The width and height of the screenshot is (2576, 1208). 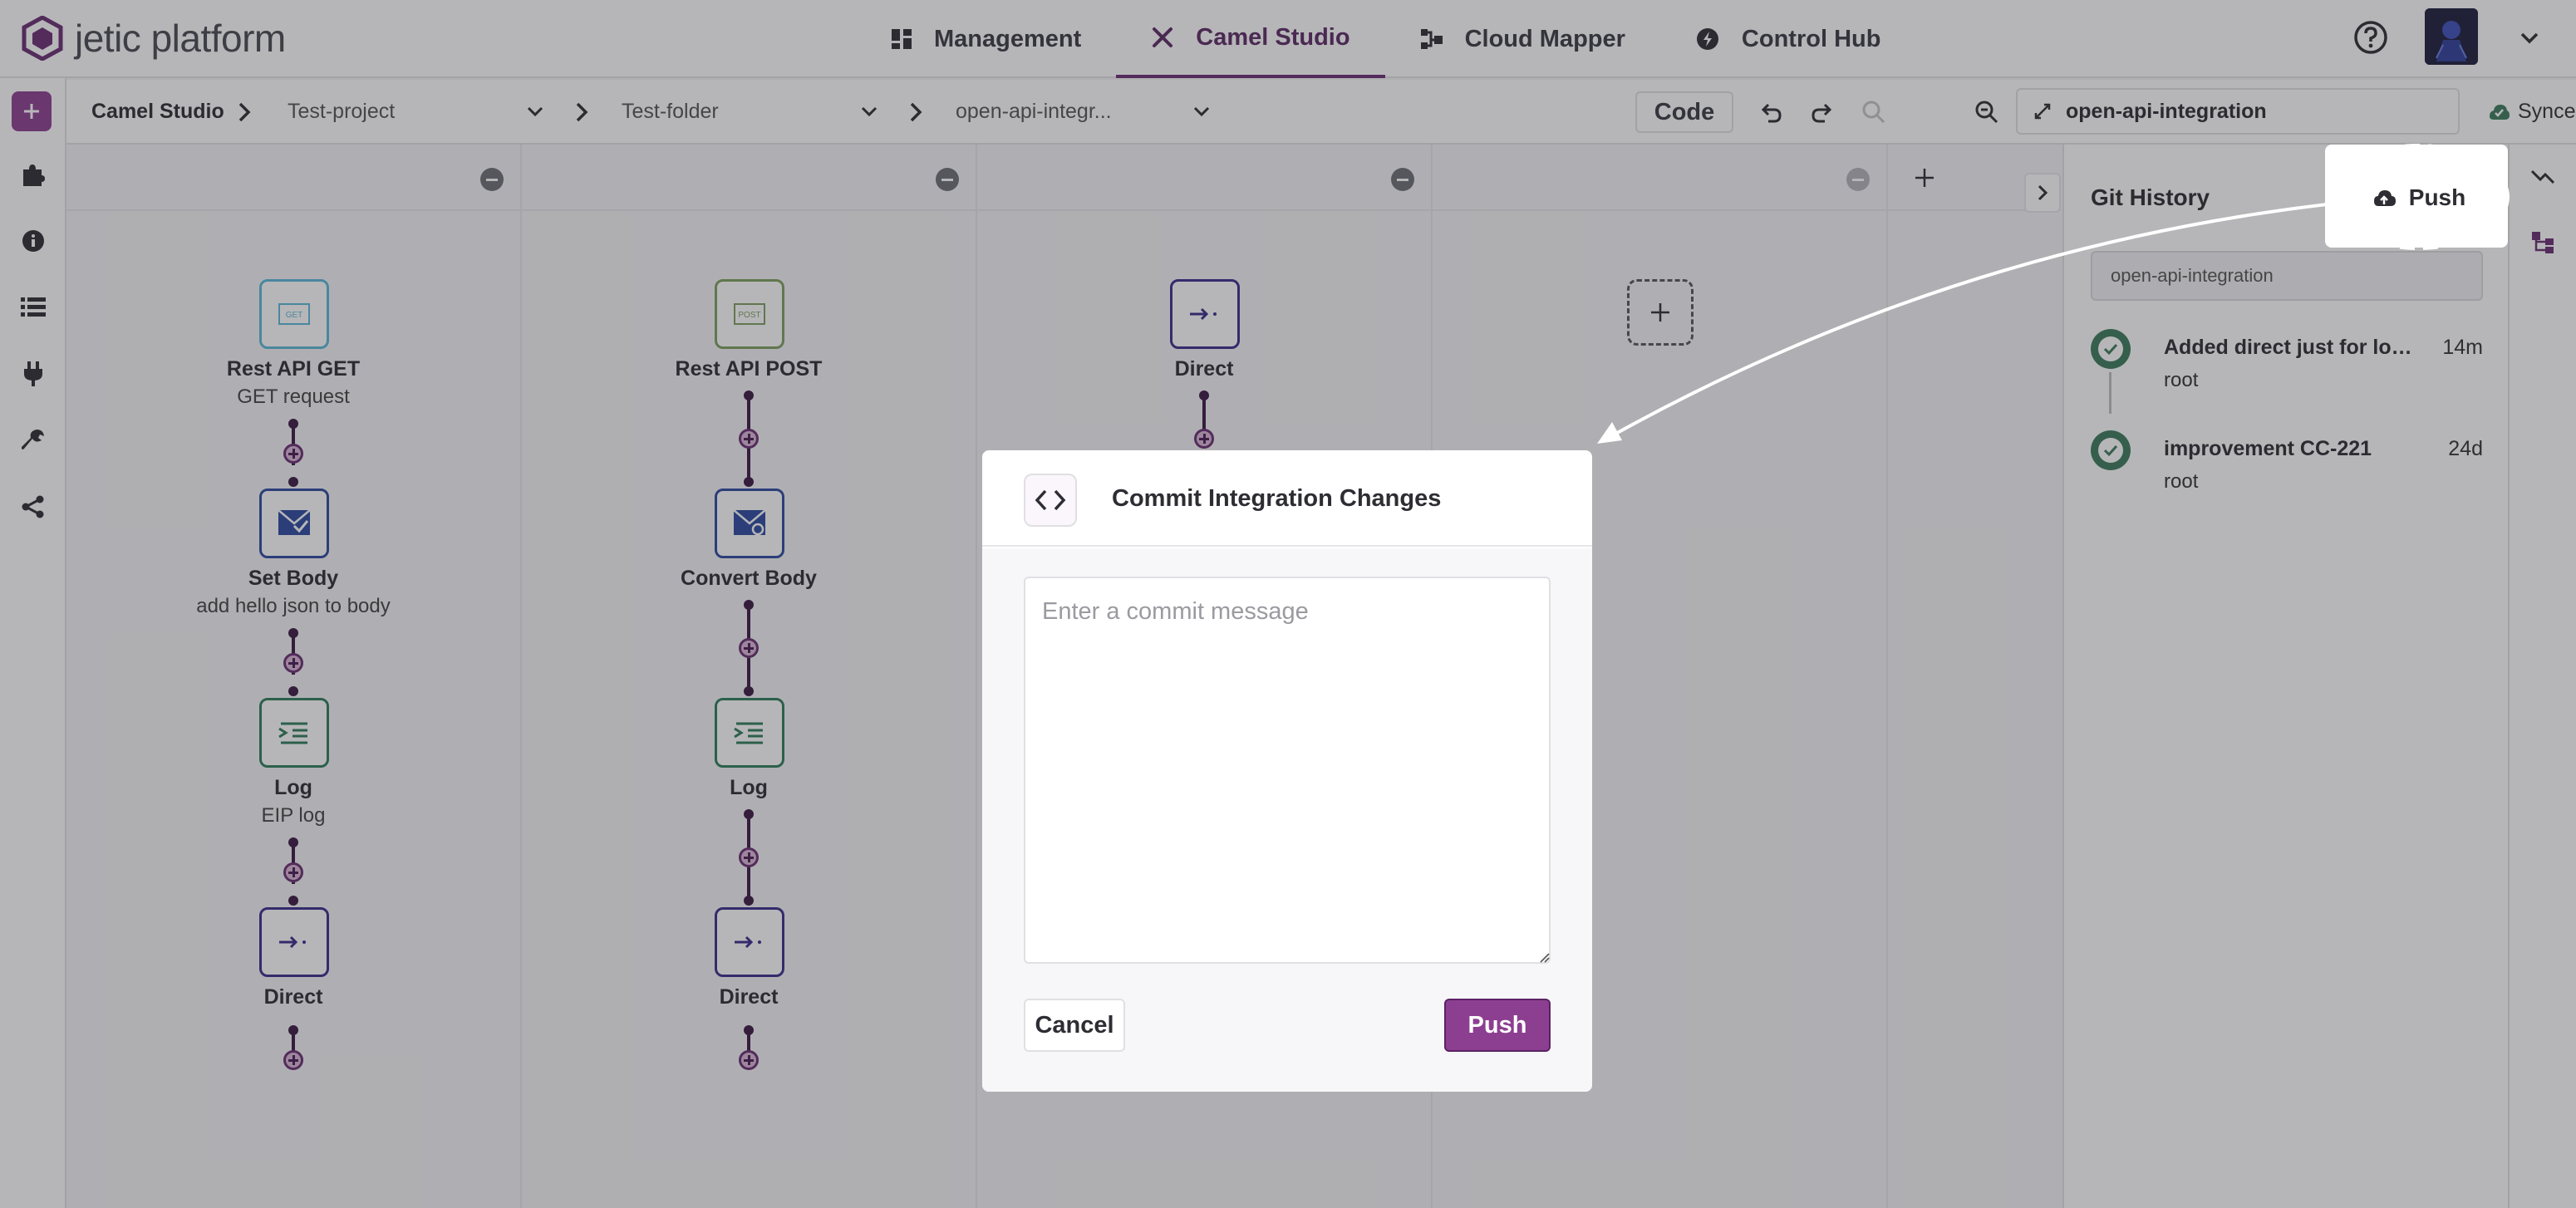 What do you see at coordinates (1497, 1025) in the screenshot?
I see `push-button: Push` at bounding box center [1497, 1025].